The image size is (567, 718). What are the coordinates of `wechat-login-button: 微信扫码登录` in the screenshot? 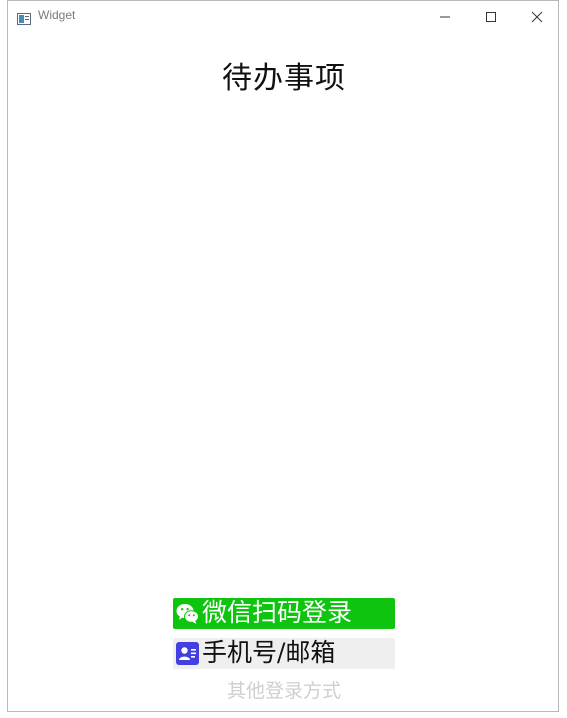 It's located at (284, 613).